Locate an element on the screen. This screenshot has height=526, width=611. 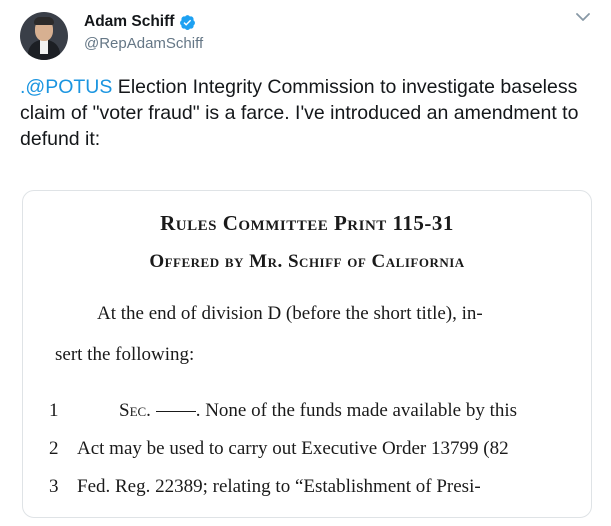
tweet-header: Adam Schiff @RepAdamSchiff is located at coordinates (310, 35).